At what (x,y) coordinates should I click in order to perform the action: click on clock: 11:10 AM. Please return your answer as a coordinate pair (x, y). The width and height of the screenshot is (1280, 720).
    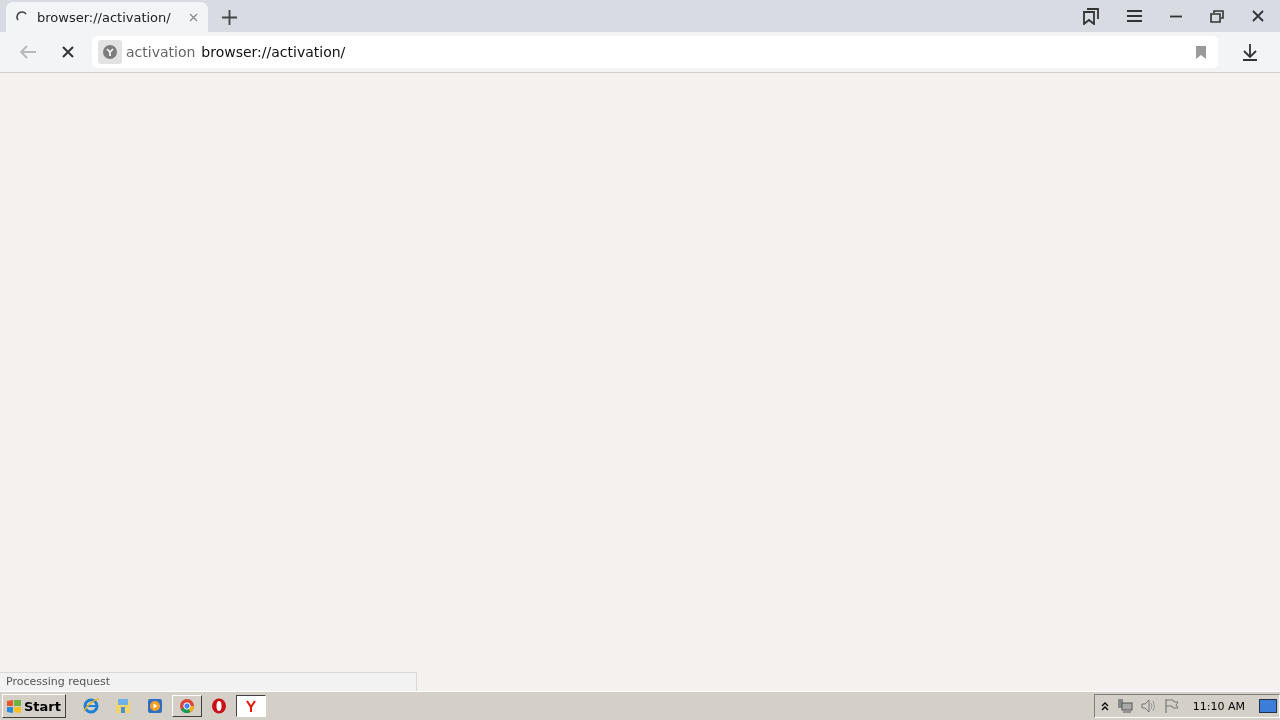
    Looking at the image, I should click on (1218, 706).